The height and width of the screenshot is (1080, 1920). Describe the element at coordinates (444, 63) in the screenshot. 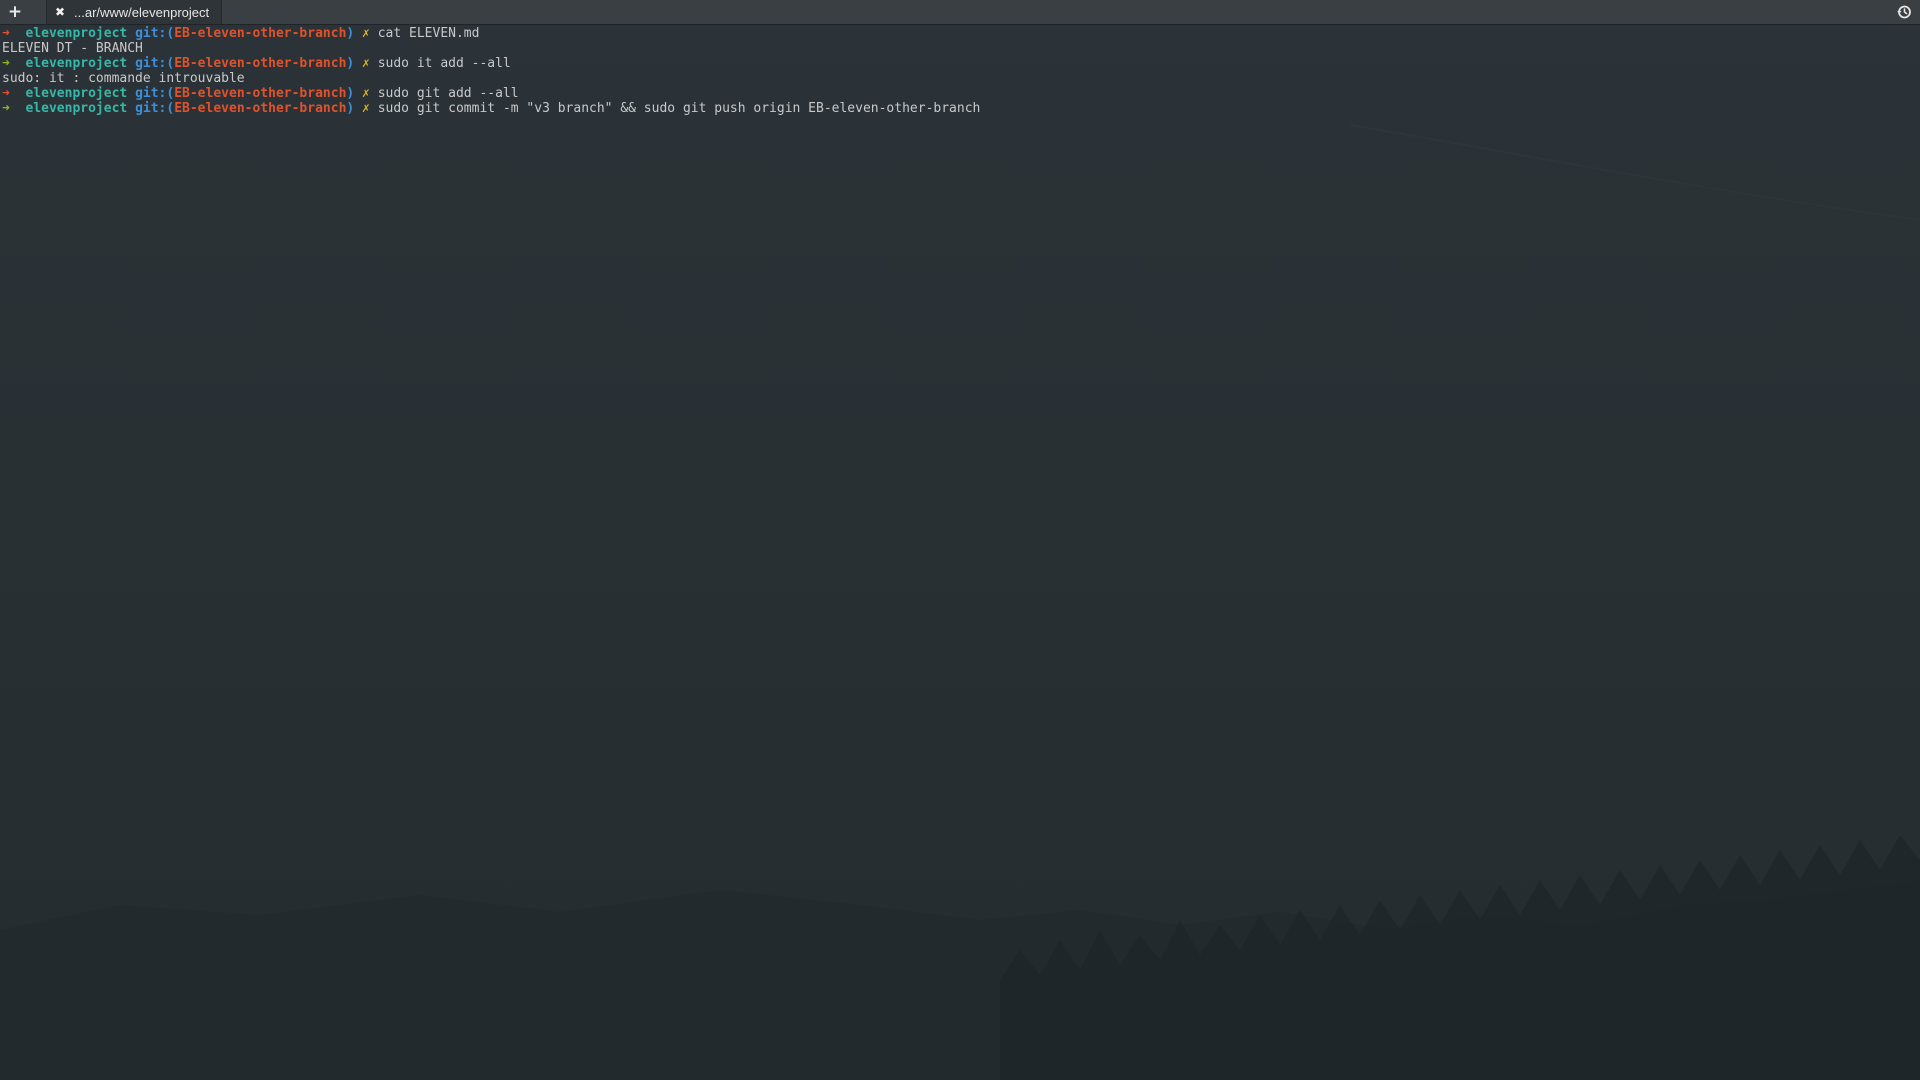

I see `command-text: sudo it add --all` at that location.